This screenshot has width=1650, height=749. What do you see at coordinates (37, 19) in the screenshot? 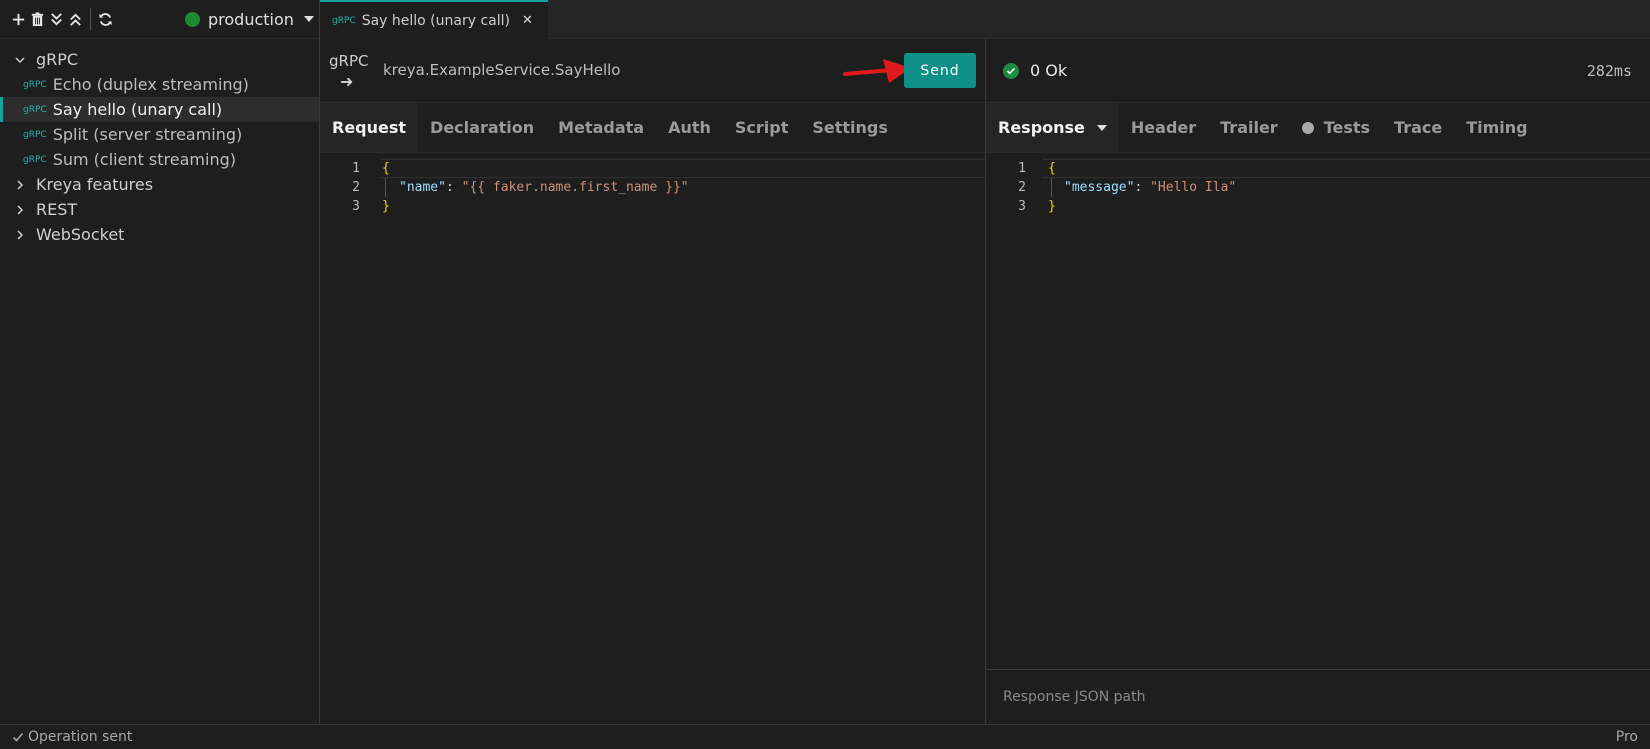
I see `trash-icon` at bounding box center [37, 19].